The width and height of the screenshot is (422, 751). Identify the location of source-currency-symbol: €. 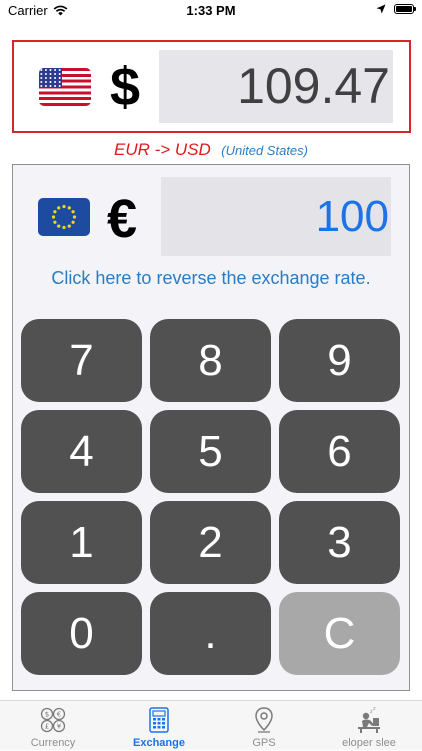
(122, 219).